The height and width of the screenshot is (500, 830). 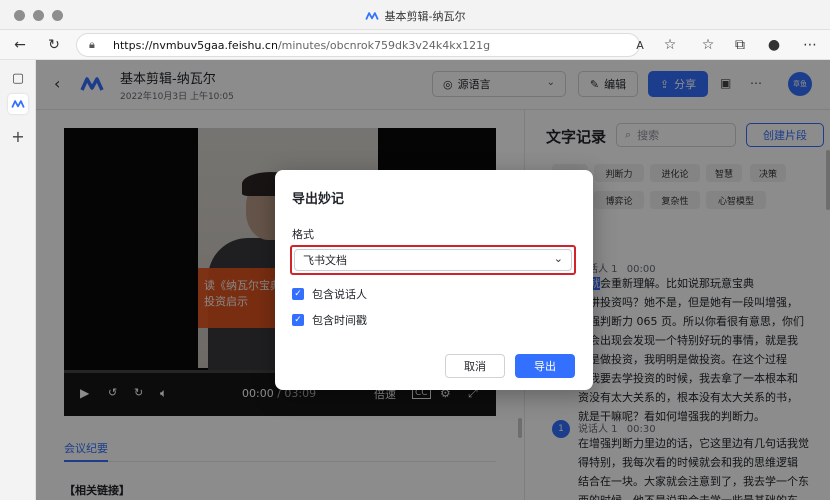 I want to click on active-tab-feishu-icon, so click(x=18, y=104).